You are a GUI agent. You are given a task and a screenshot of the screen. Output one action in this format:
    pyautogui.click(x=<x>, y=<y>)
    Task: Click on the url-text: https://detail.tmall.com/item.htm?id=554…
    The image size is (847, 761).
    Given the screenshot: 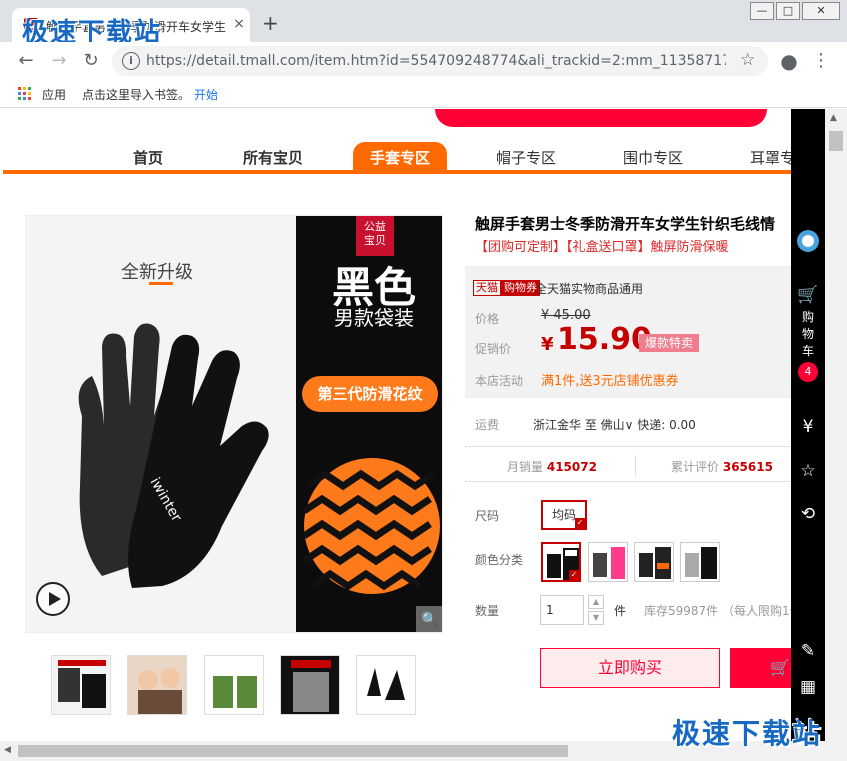 What is the action you would take?
    pyautogui.click(x=436, y=61)
    